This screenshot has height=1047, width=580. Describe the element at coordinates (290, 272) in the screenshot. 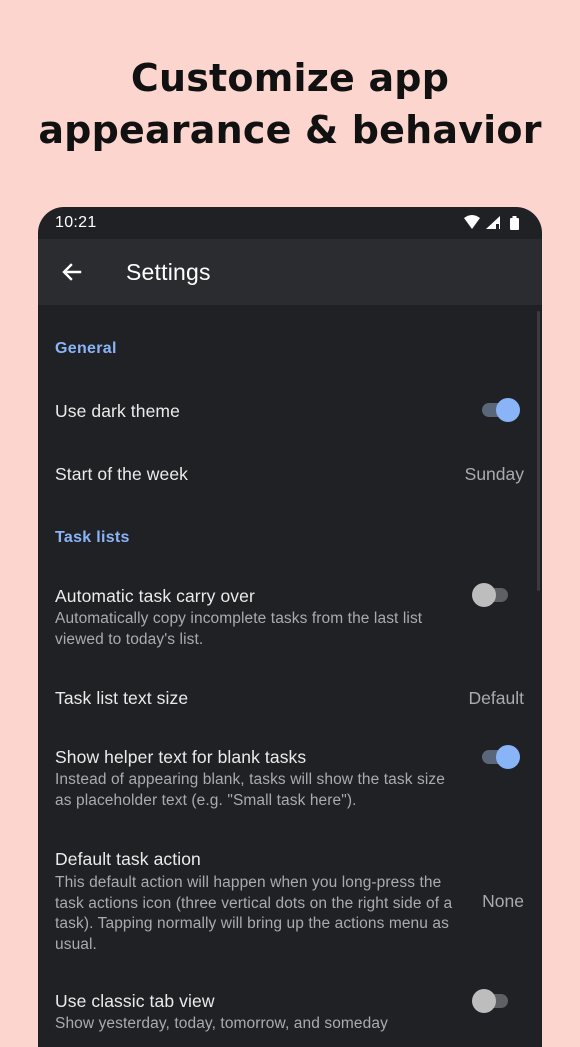

I see `app-bar: Settings` at that location.